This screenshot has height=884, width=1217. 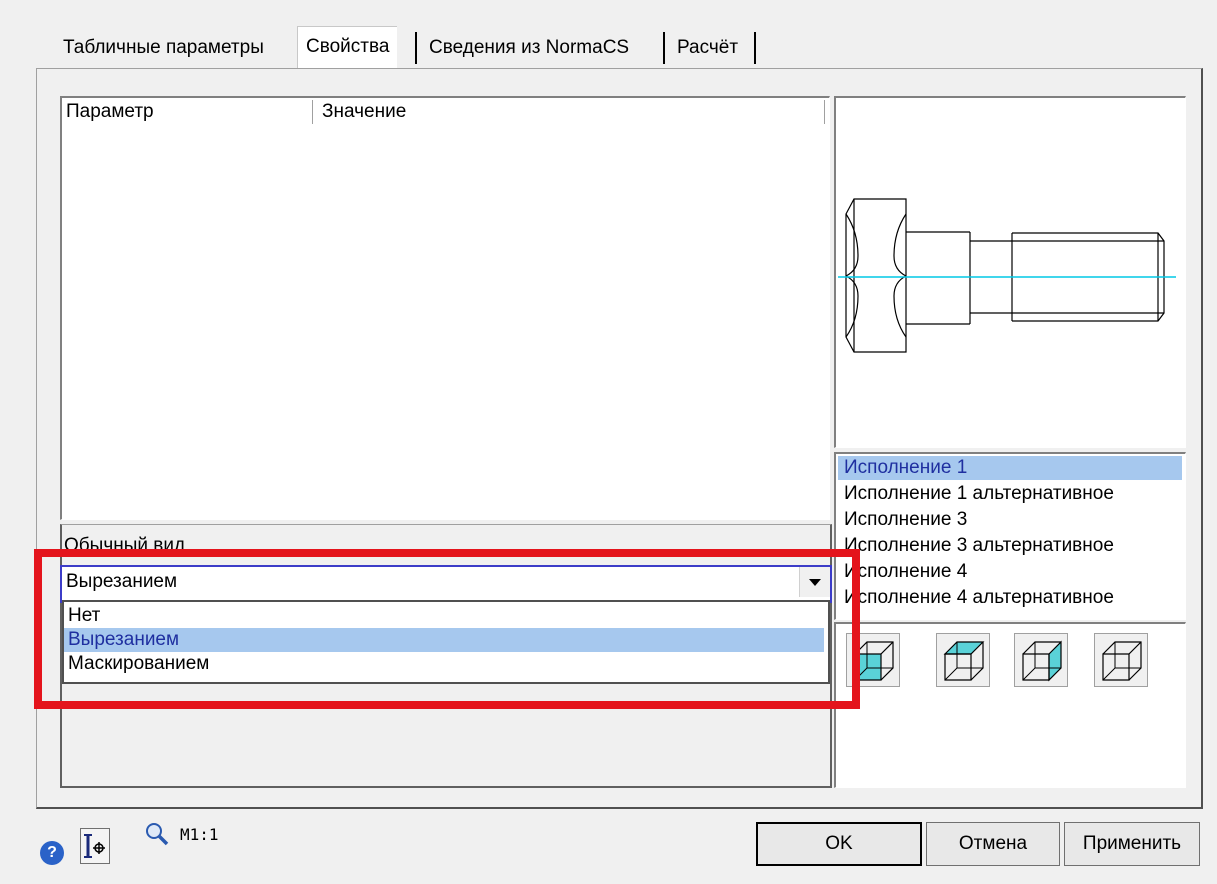 I want to click on variant-item: Исполнение 4 альтернативное, so click(x=1010, y=598).